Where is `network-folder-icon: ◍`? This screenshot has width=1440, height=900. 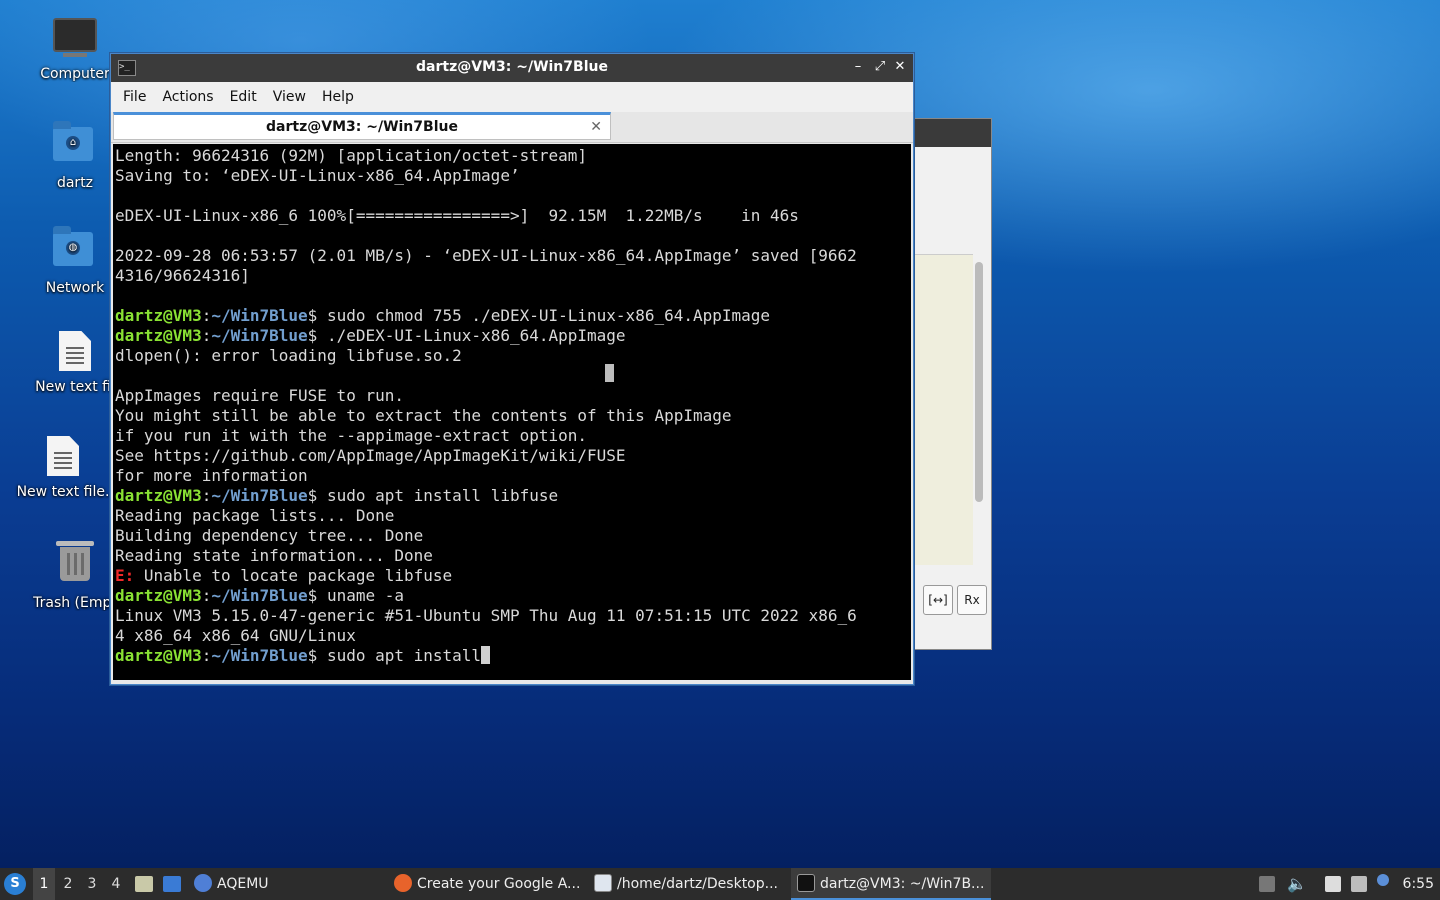
network-folder-icon: ◍ is located at coordinates (75, 251).